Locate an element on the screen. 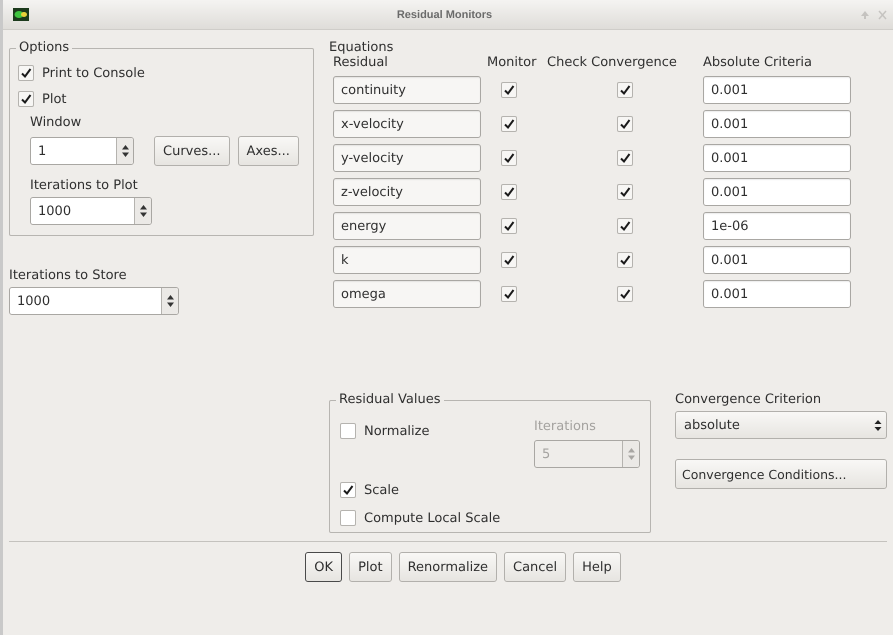 The height and width of the screenshot is (635, 893). residual-field: energy is located at coordinates (407, 226).